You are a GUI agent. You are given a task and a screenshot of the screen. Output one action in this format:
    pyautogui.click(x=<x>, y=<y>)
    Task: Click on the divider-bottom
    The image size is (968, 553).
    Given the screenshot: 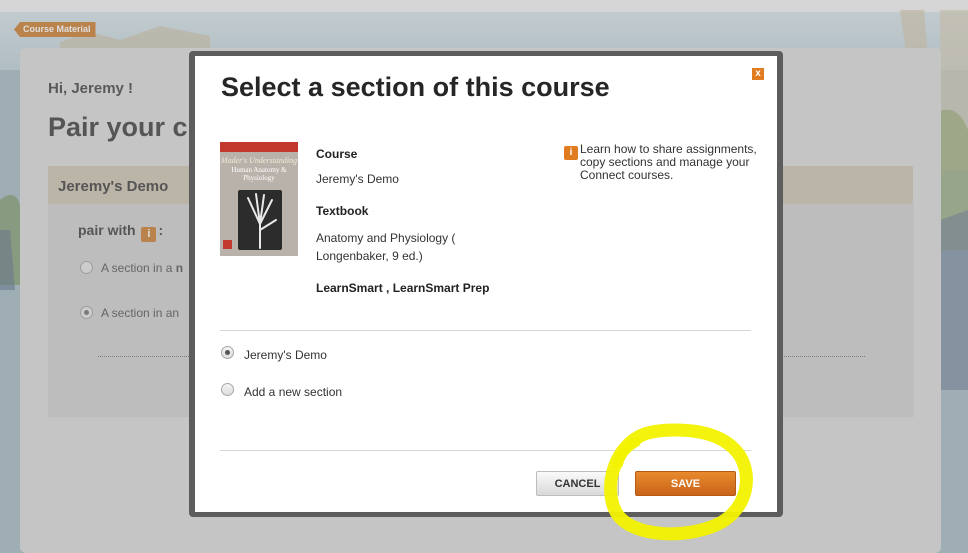 What is the action you would take?
    pyautogui.click(x=485, y=450)
    